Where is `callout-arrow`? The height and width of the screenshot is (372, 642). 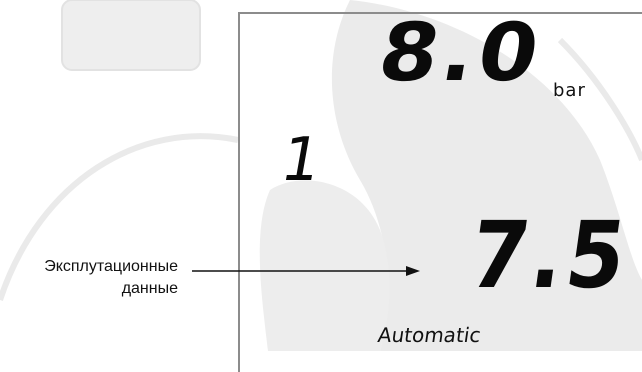 callout-arrow is located at coordinates (306, 271).